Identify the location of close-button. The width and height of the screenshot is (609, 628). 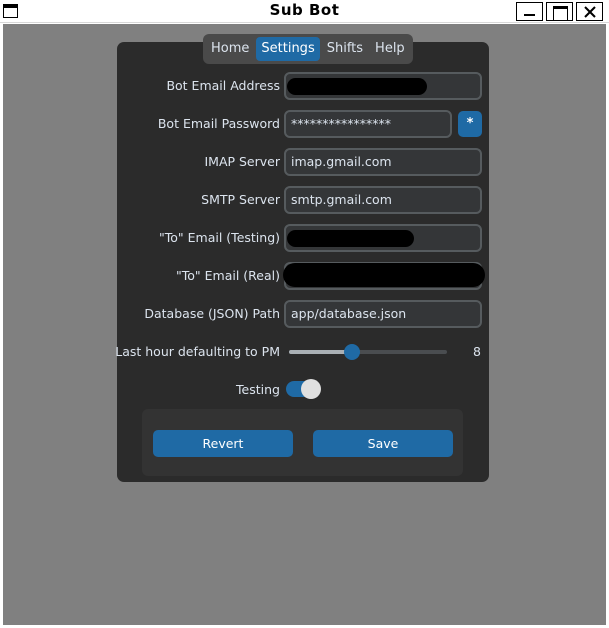
(589, 11).